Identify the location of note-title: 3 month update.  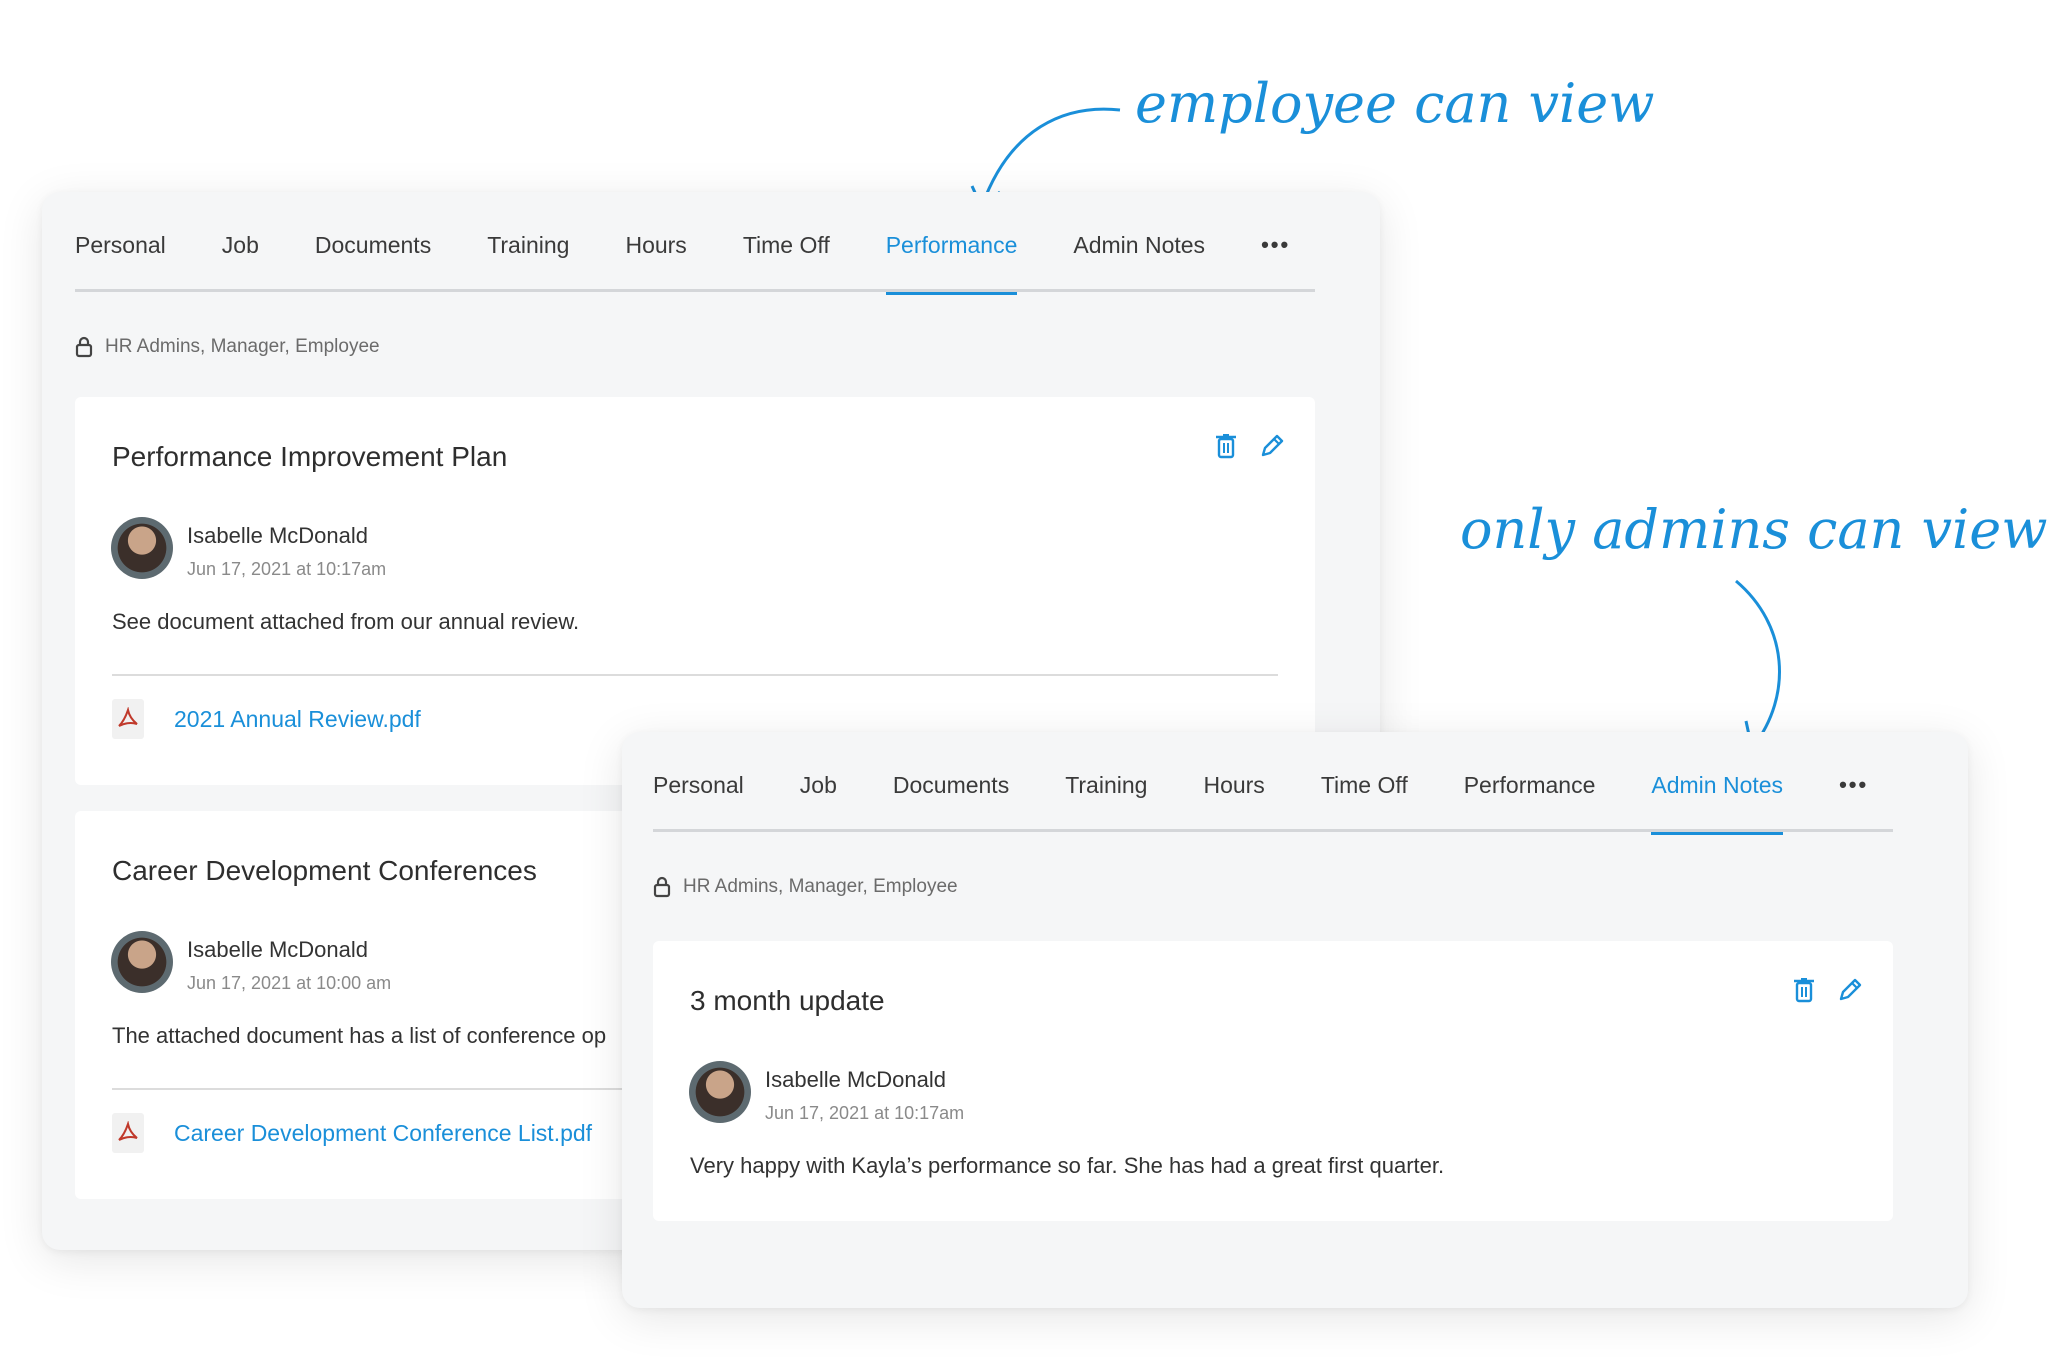
(787, 1000).